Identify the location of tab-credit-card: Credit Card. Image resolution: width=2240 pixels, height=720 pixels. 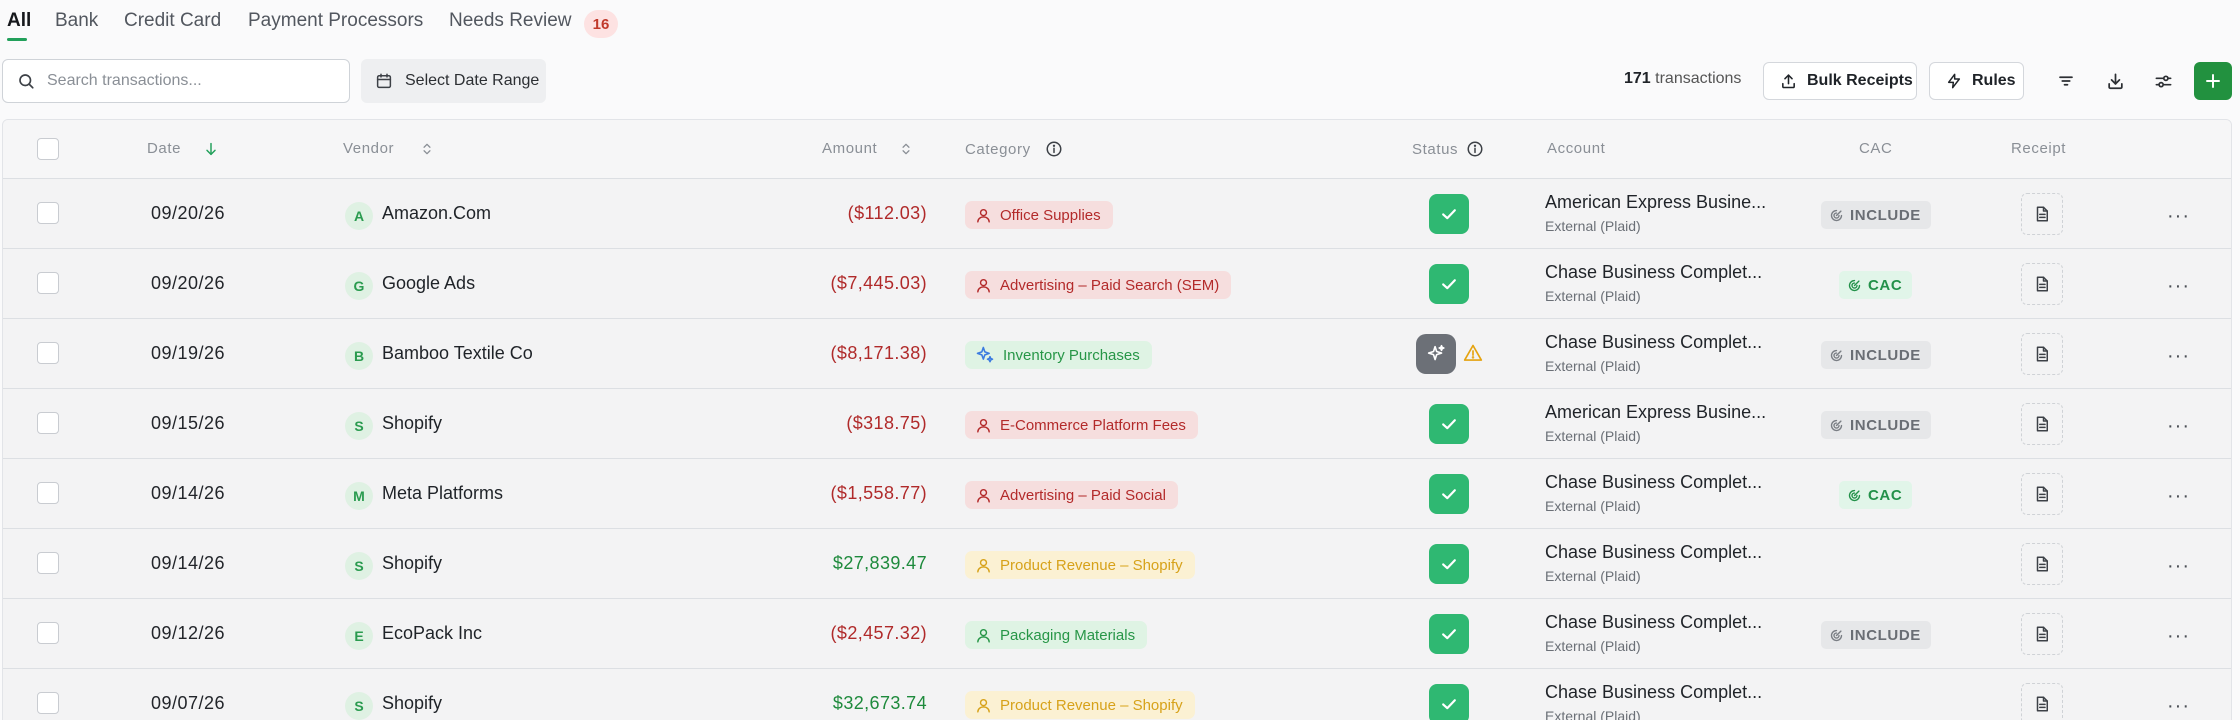
(172, 21).